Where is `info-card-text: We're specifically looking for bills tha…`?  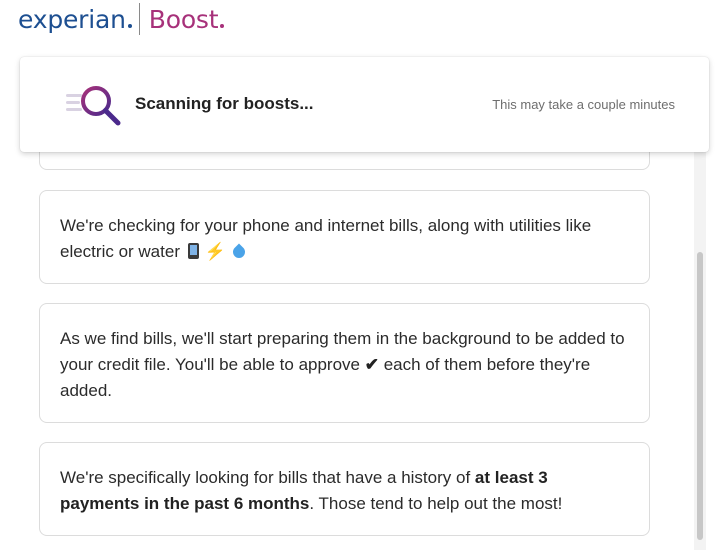 info-card-text: We're specifically looking for bills tha… is located at coordinates (344, 491).